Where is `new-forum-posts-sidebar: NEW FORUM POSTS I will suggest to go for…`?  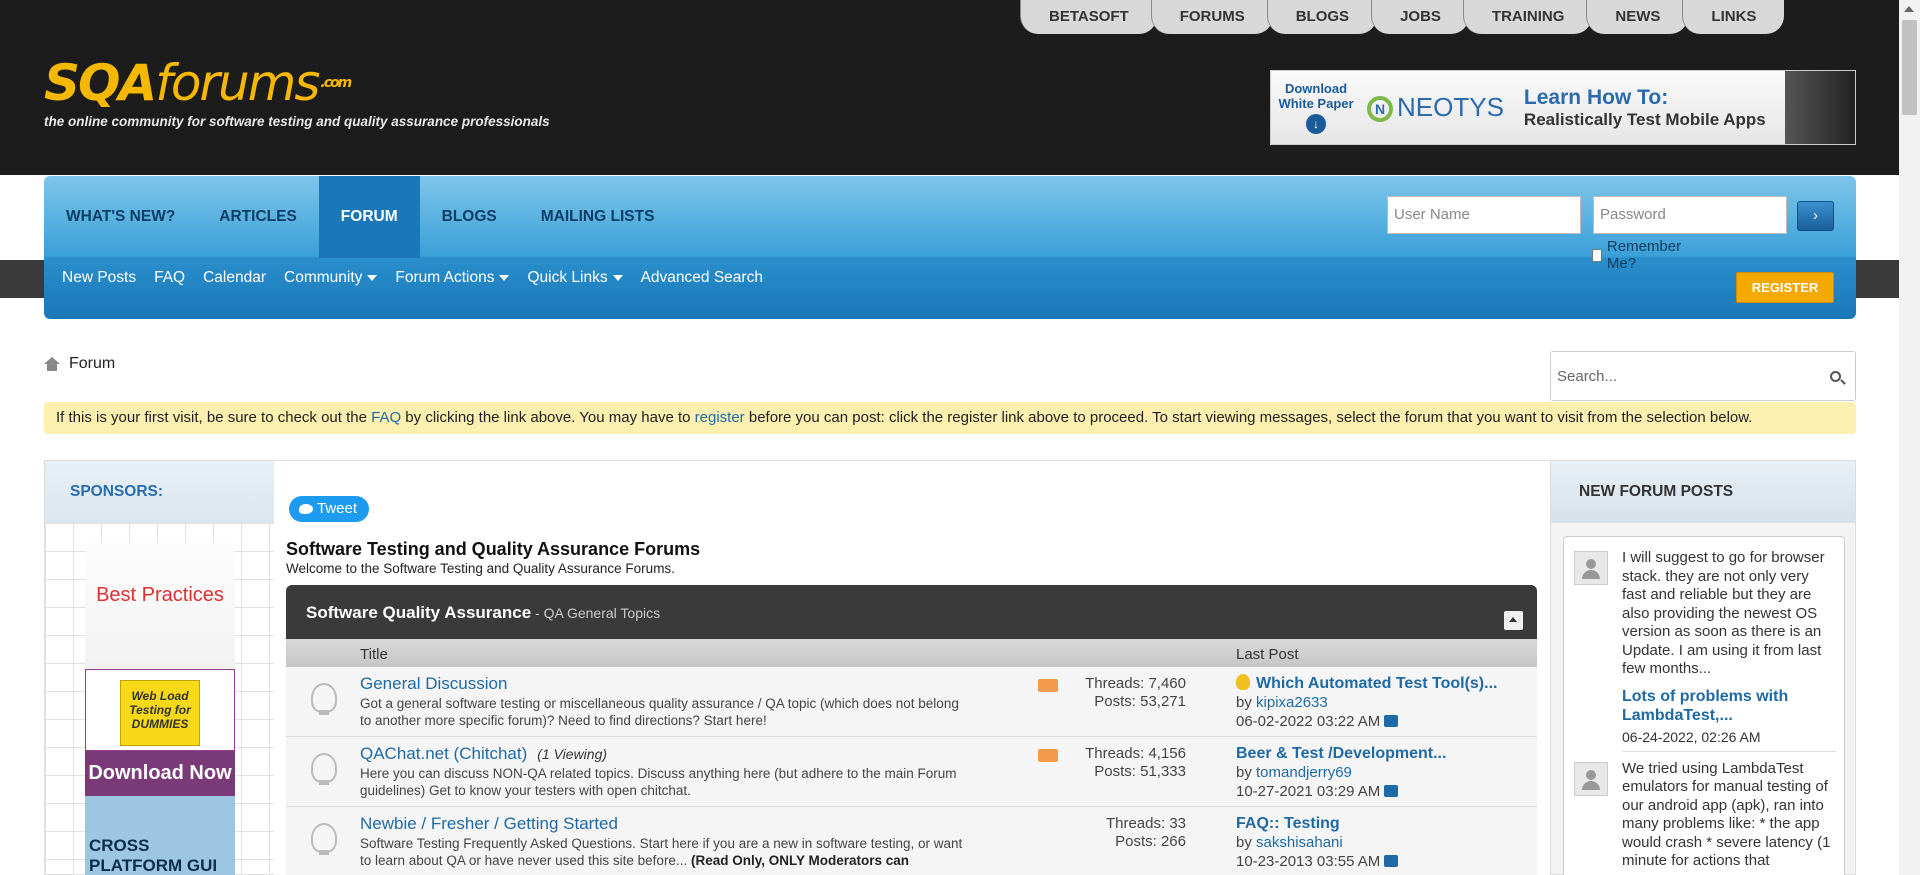 new-forum-posts-sidebar: NEW FORUM POSTS I will suggest to go for… is located at coordinates (1703, 667).